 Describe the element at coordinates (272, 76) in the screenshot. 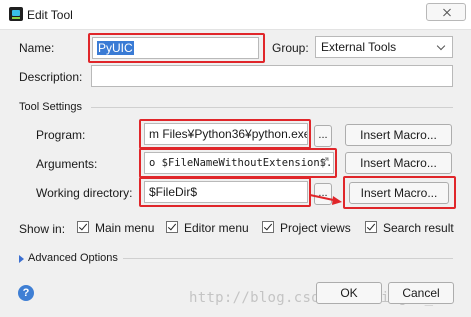

I see `description-input` at that location.